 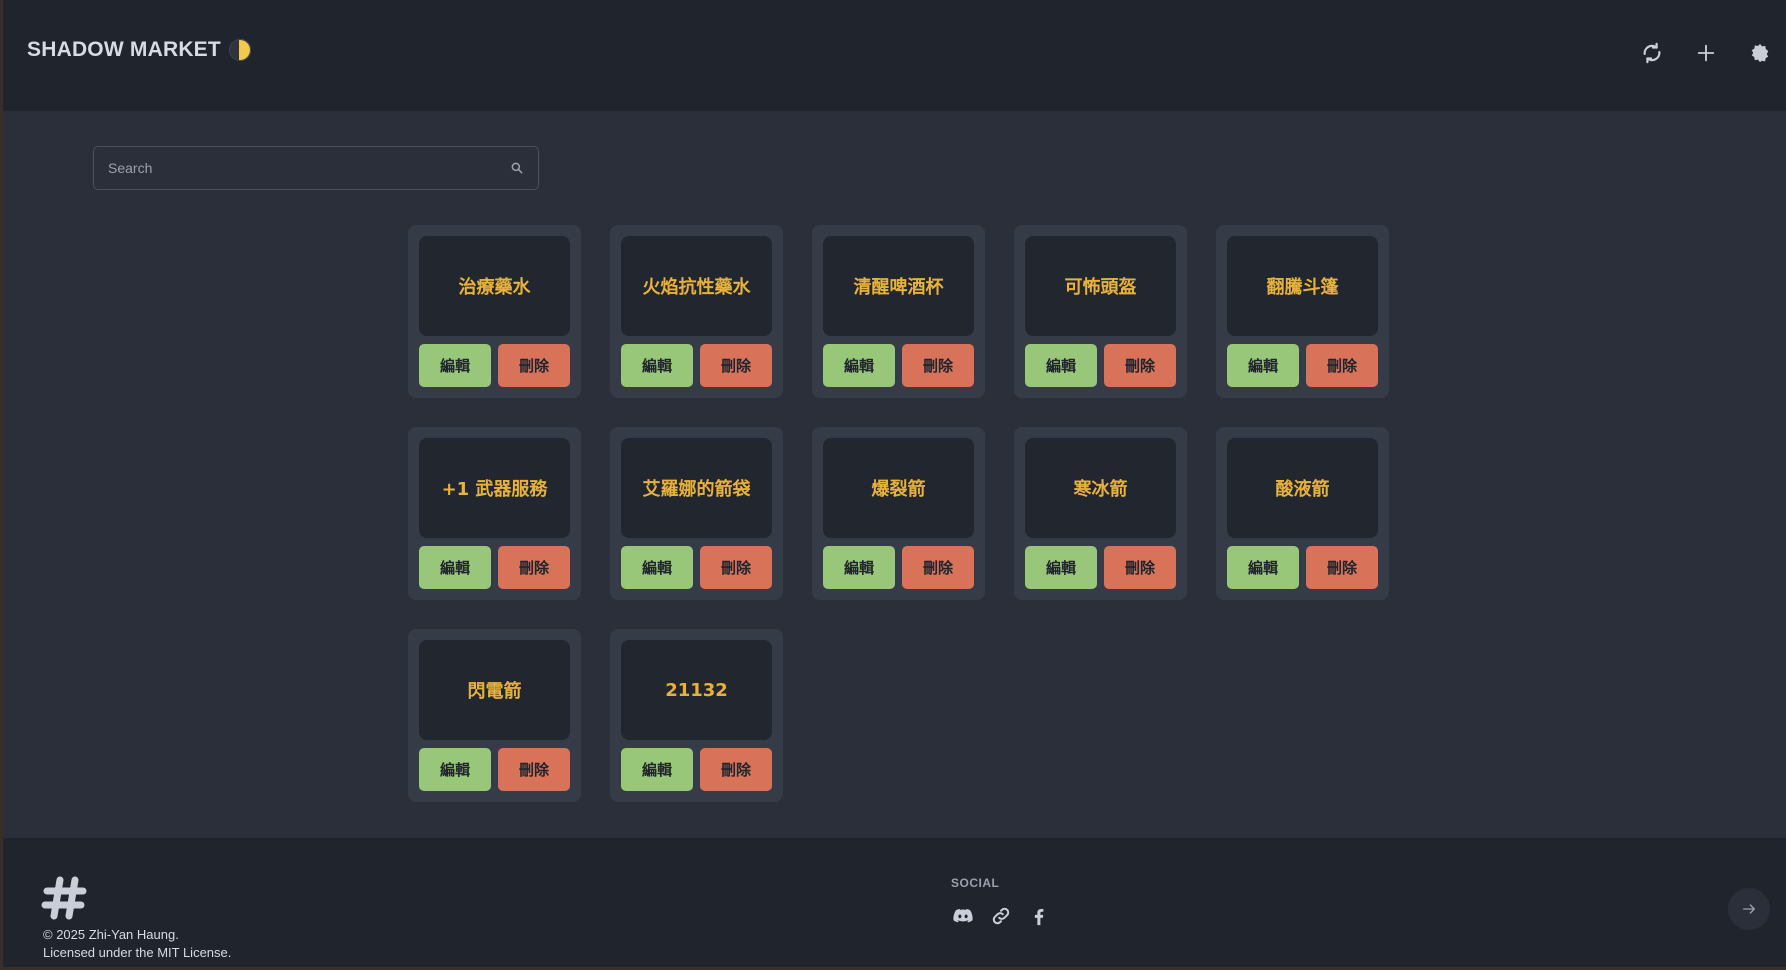 What do you see at coordinates (309, 168) in the screenshot?
I see `search-input` at bounding box center [309, 168].